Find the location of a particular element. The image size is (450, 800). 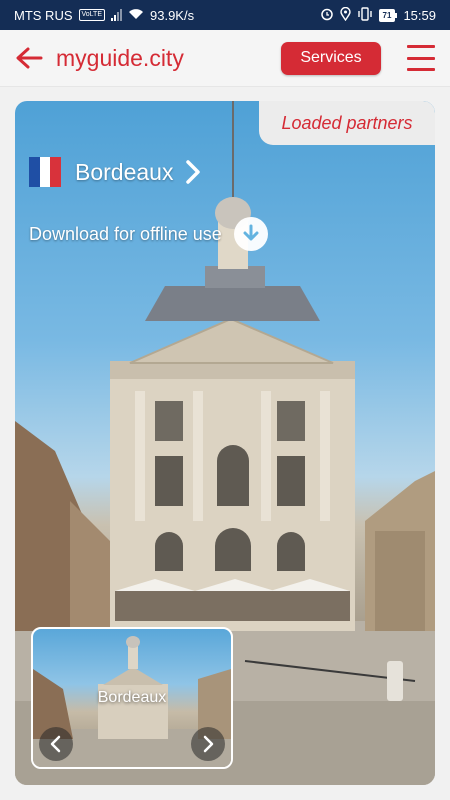

previous-button is located at coordinates (56, 744).